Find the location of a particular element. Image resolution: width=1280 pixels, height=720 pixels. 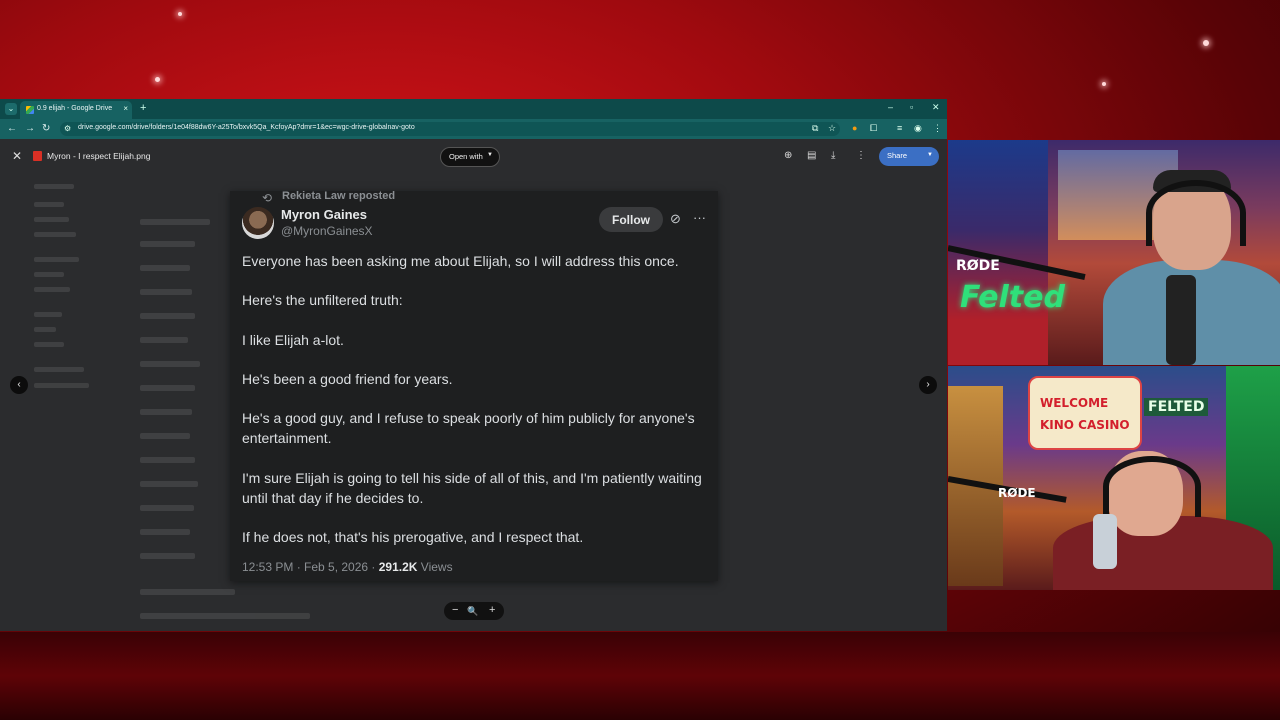

add-to-folder-icon: ⊕ is located at coordinates (788, 155).